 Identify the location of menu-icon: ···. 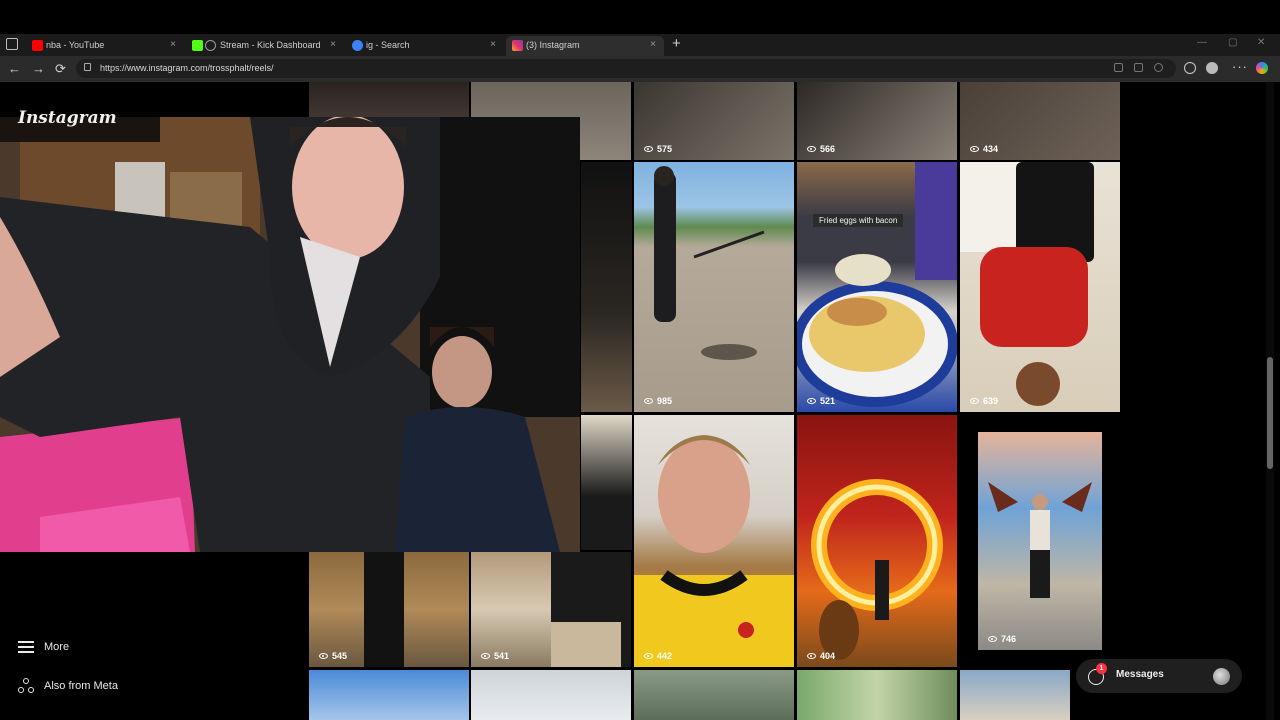
(1240, 66).